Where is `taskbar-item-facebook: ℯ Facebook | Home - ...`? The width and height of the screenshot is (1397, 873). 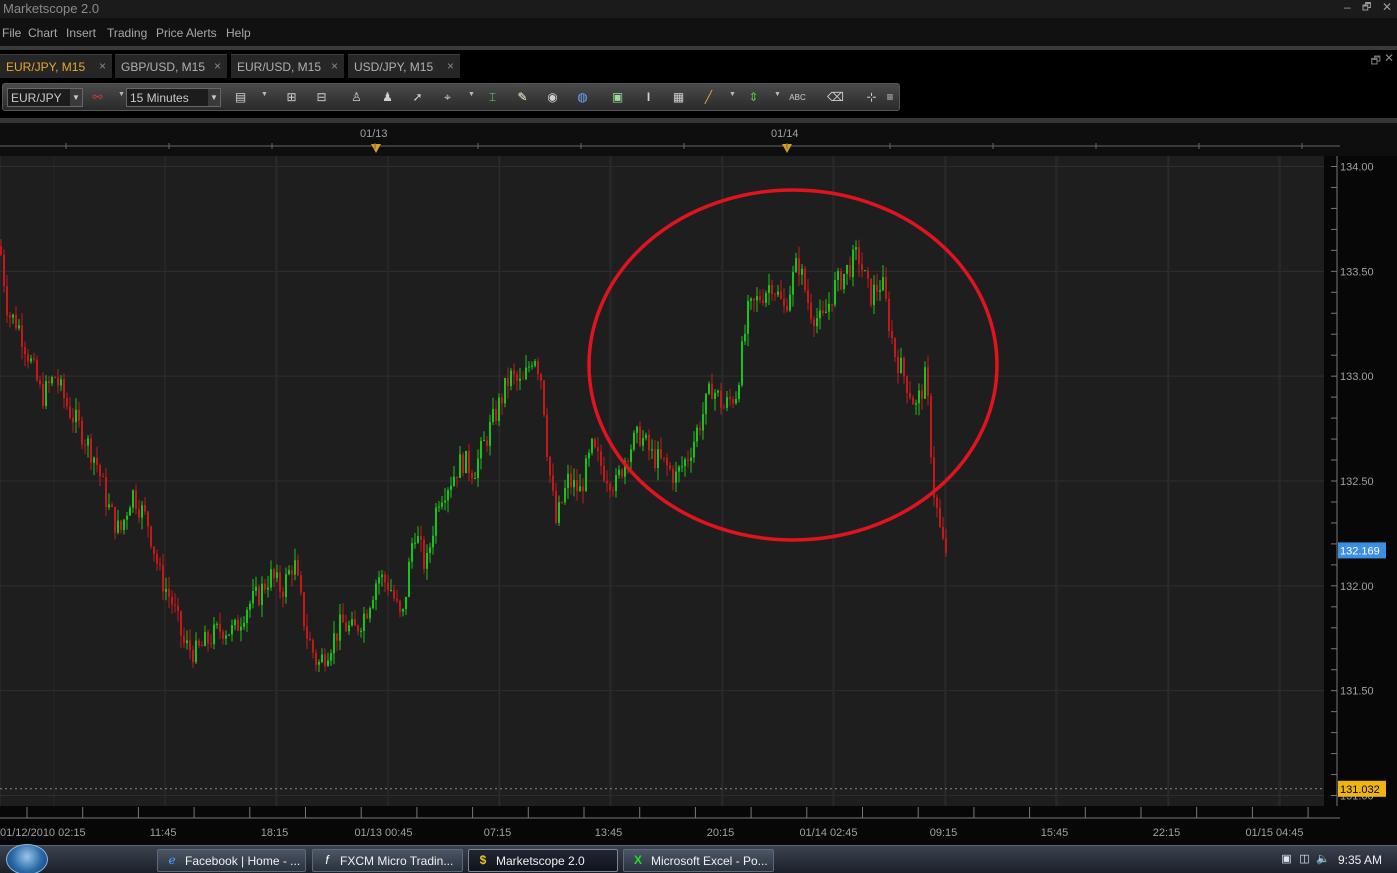 taskbar-item-facebook: ℯ Facebook | Home - ... is located at coordinates (231, 860).